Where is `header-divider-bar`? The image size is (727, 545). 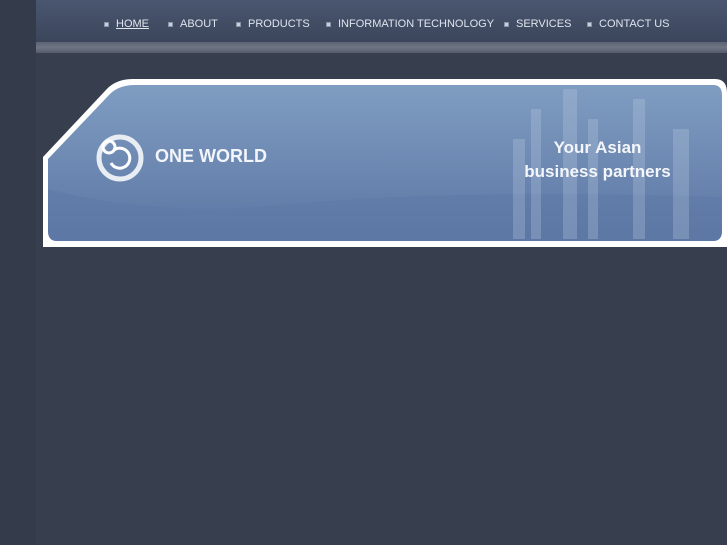 header-divider-bar is located at coordinates (381, 47).